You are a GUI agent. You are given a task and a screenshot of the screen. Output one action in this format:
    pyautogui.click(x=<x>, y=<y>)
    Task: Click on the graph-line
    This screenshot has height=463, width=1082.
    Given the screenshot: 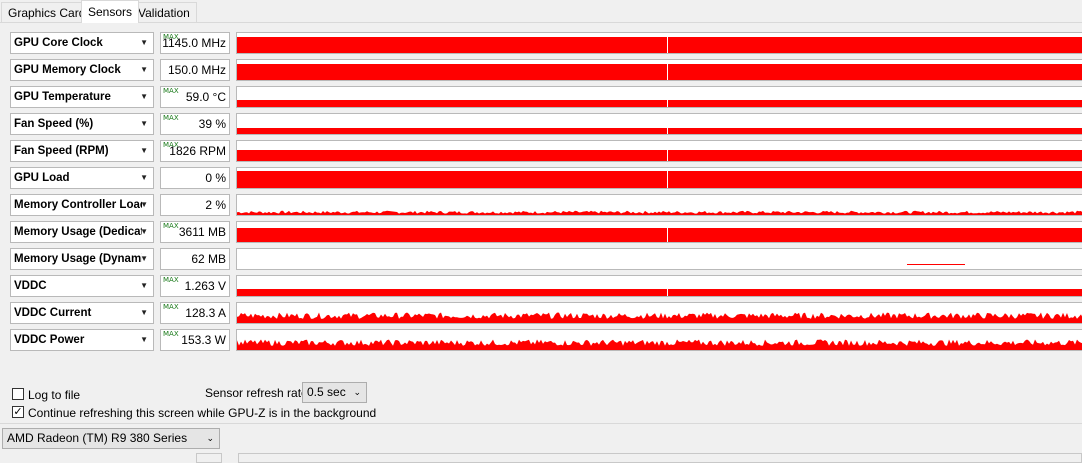 What is the action you would take?
    pyautogui.click(x=936, y=264)
    